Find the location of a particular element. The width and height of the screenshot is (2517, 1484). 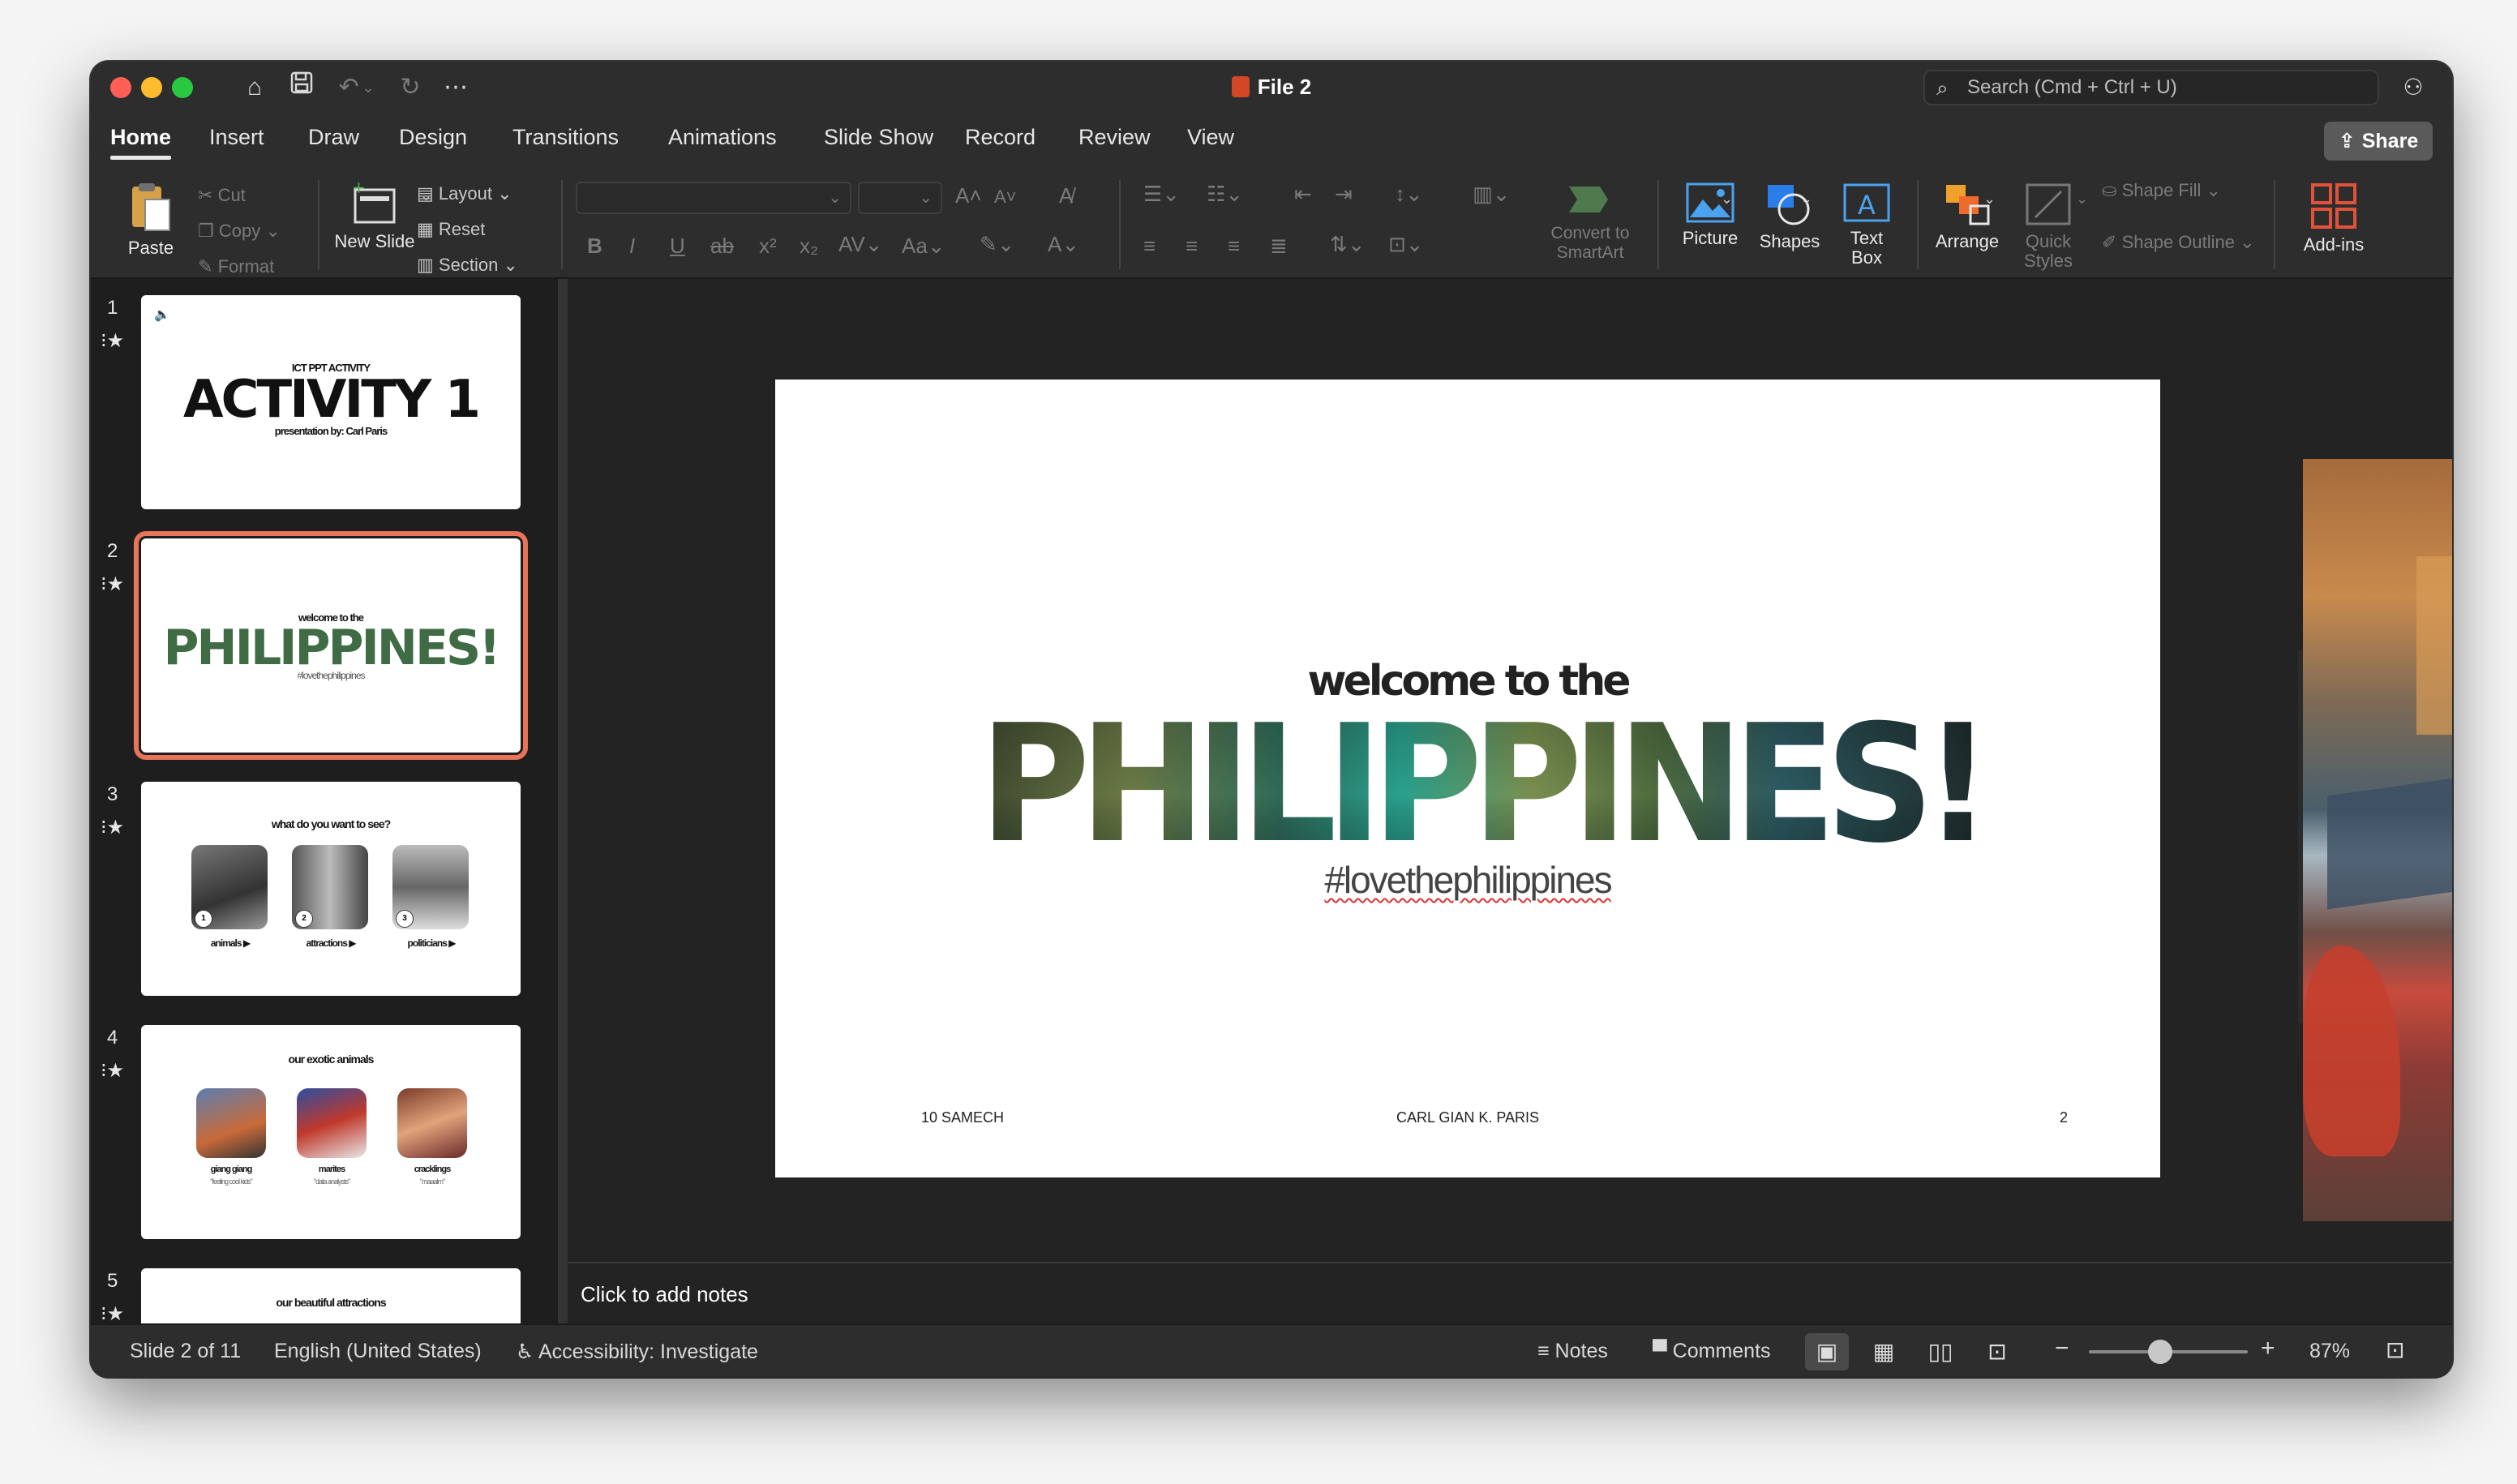

format-painter-button: ✎ Format is located at coordinates (236, 267).